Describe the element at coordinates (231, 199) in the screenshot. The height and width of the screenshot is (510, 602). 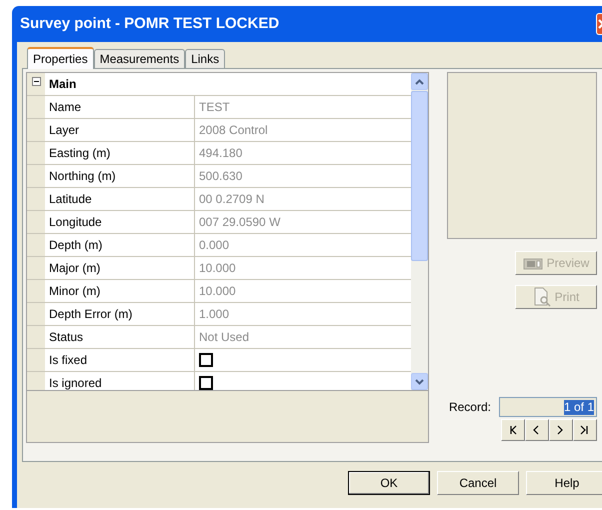
I see `property-value: 00 0.2709 N` at that location.